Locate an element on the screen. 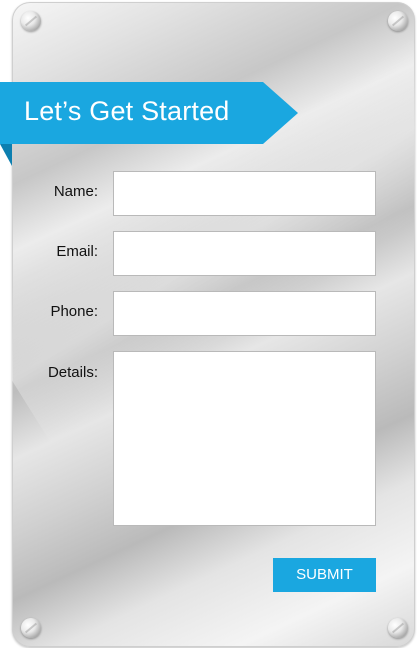  phone-field is located at coordinates (244, 313).